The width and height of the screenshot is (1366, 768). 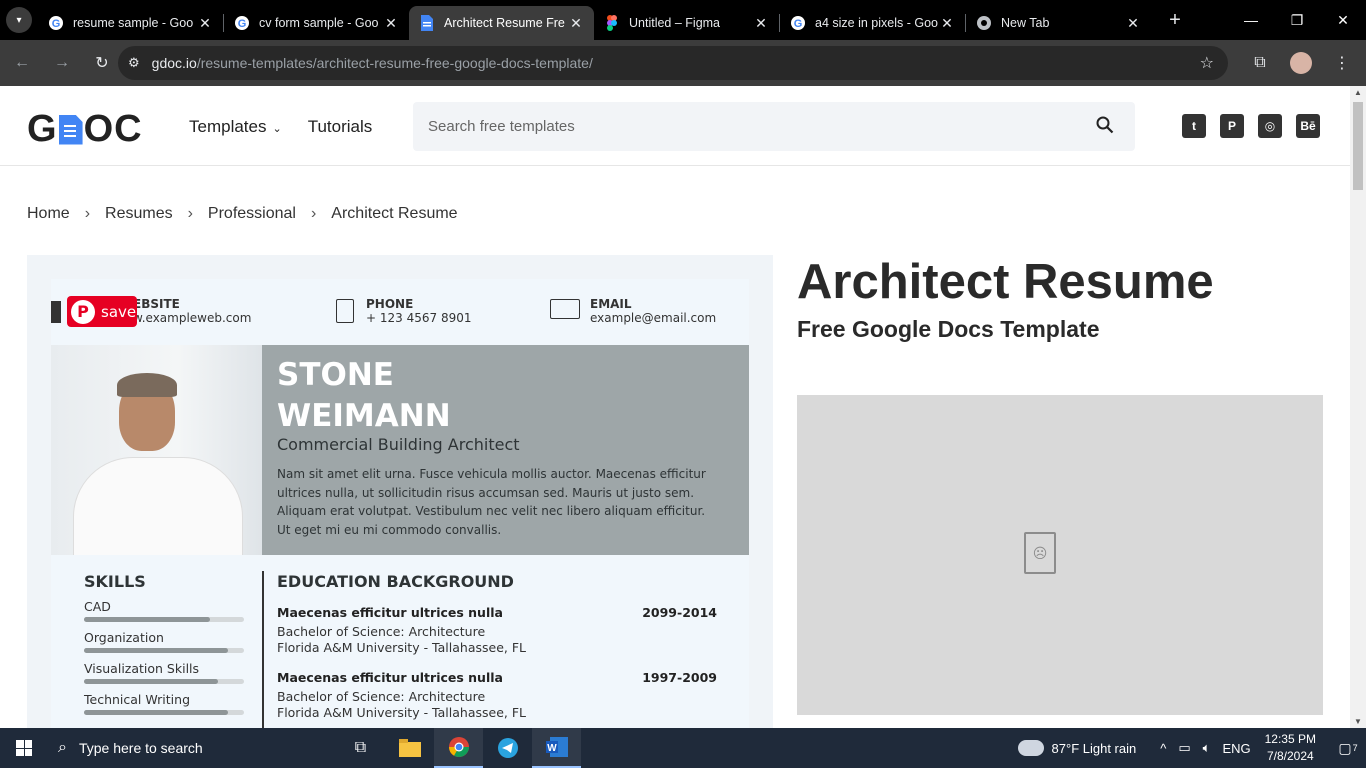 I want to click on browser-tab: G a4 size in pixels - Goo ✕, so click(x=872, y=23).